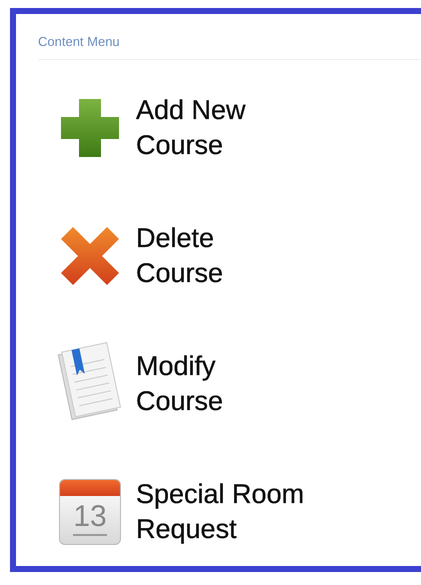  Describe the element at coordinates (211, 384) in the screenshot. I see `menu-item: Modify Course` at that location.